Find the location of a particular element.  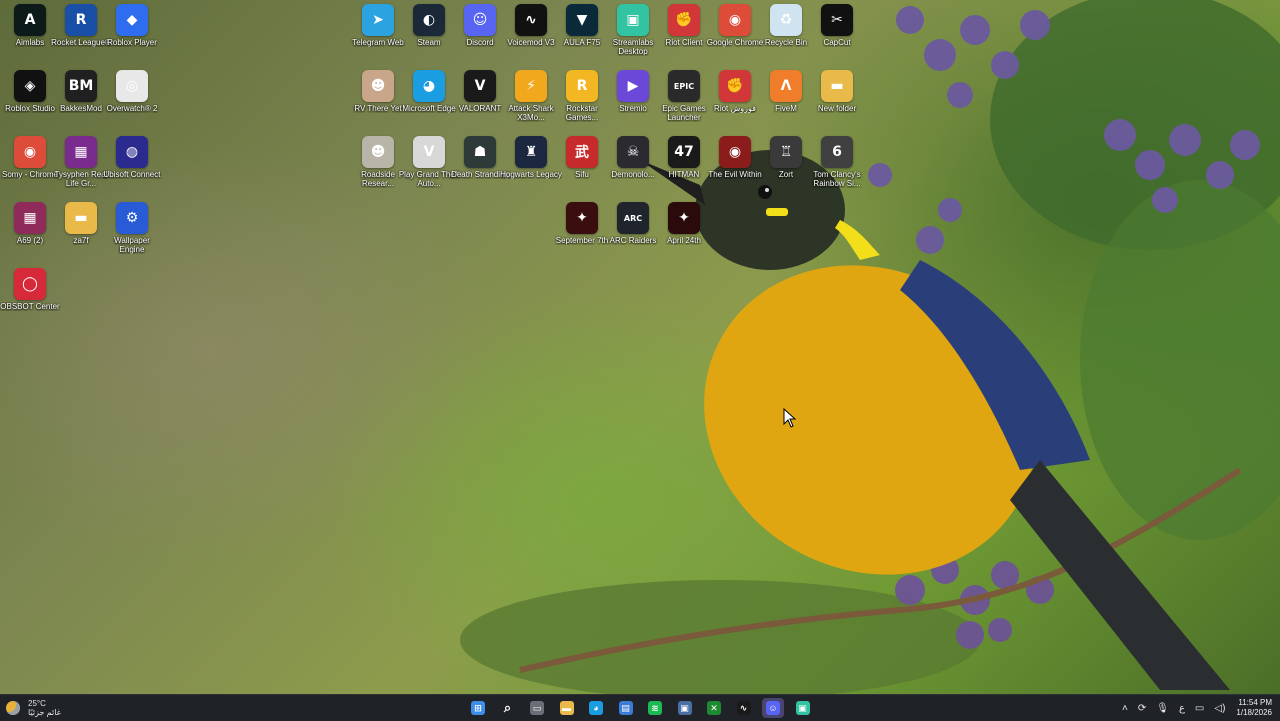

weather-temperature: 25°C is located at coordinates (37, 703).